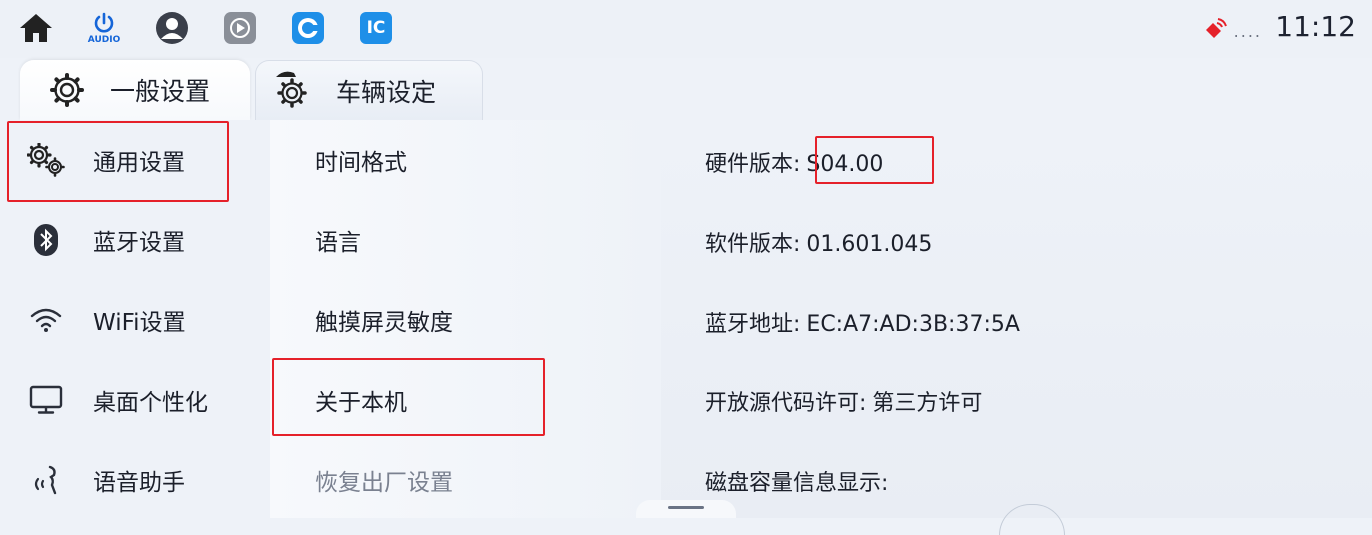 This screenshot has width=1372, height=535. I want to click on disk-capacity-row: 磁盘容量信息显示:, so click(796, 481).